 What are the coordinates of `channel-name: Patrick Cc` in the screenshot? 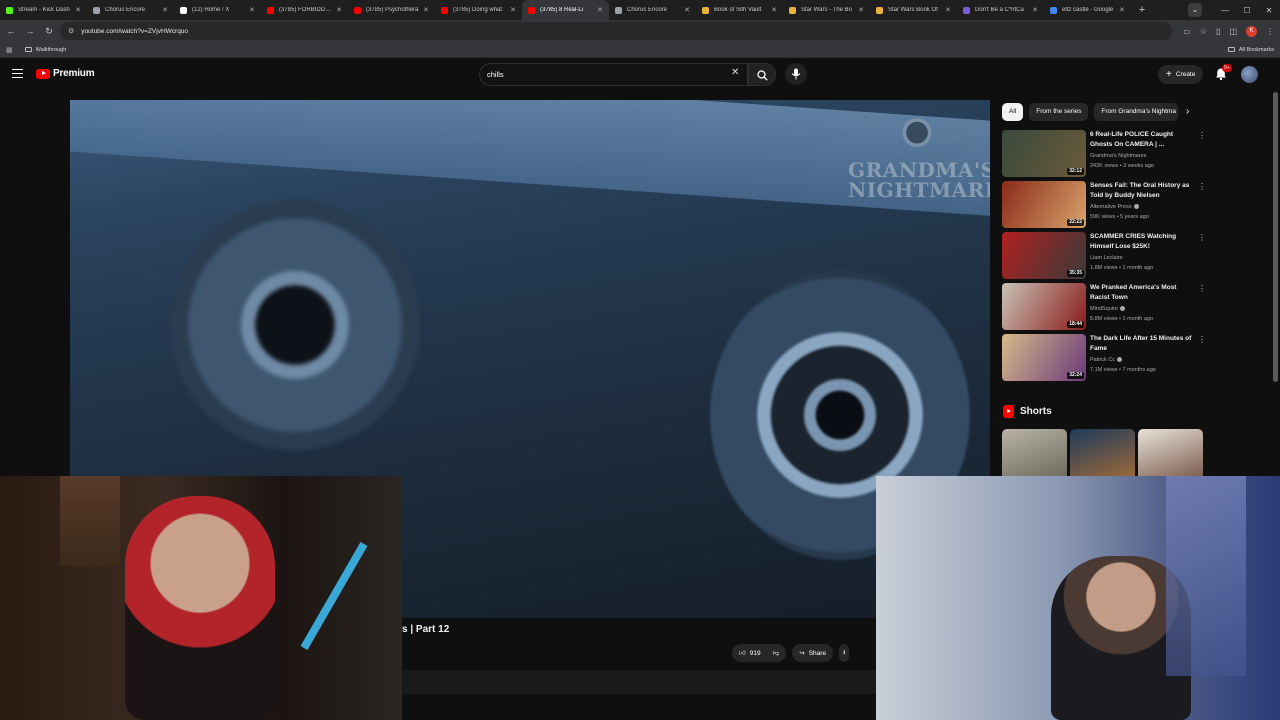 It's located at (1103, 360).